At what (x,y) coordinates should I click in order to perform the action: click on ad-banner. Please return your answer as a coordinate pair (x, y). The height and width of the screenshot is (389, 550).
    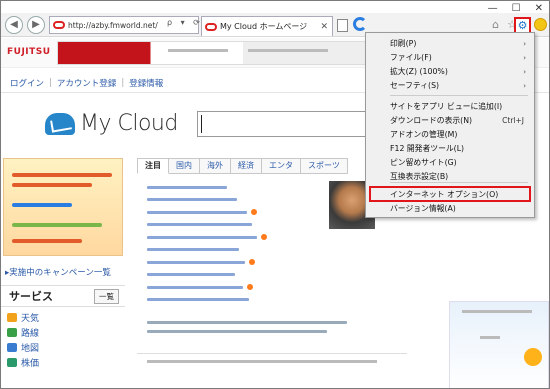
    Looking at the image, I should click on (212, 53).